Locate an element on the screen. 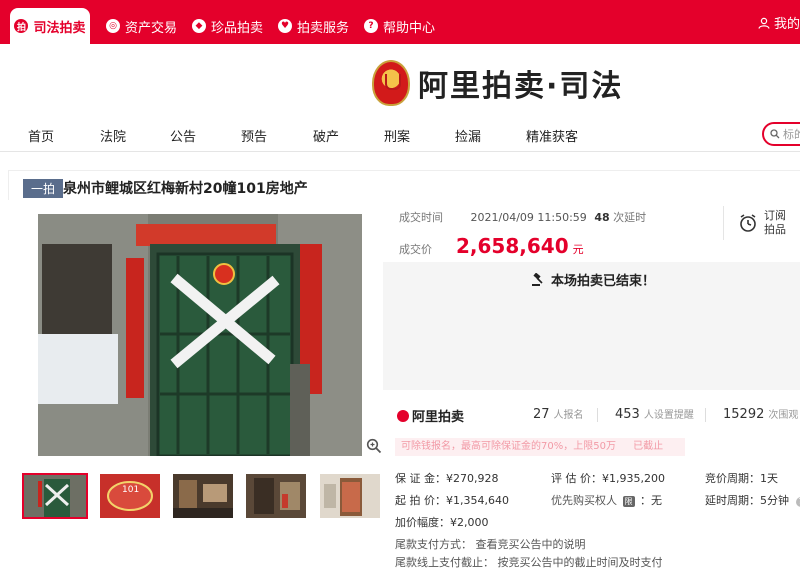  zoom-icon is located at coordinates (374, 446).